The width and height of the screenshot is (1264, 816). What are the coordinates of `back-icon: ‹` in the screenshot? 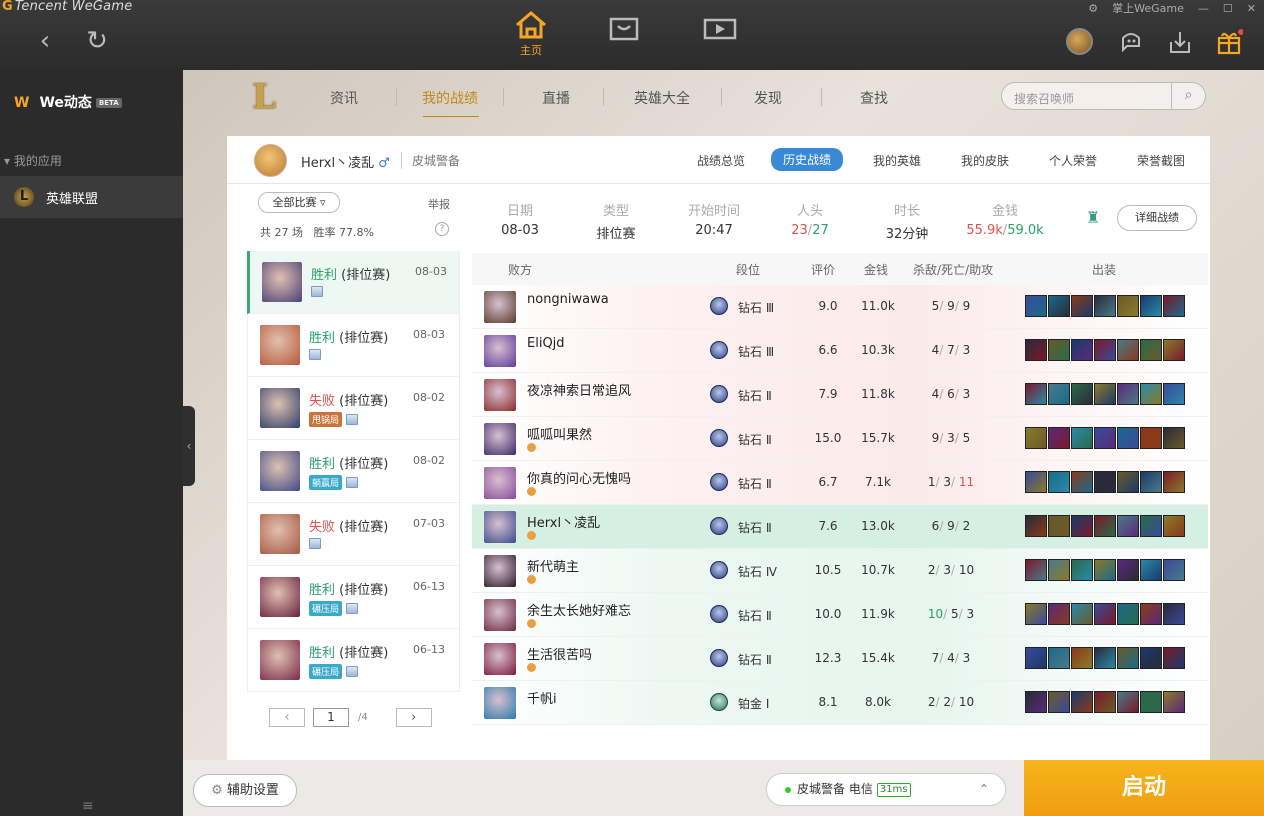 It's located at (45, 43).